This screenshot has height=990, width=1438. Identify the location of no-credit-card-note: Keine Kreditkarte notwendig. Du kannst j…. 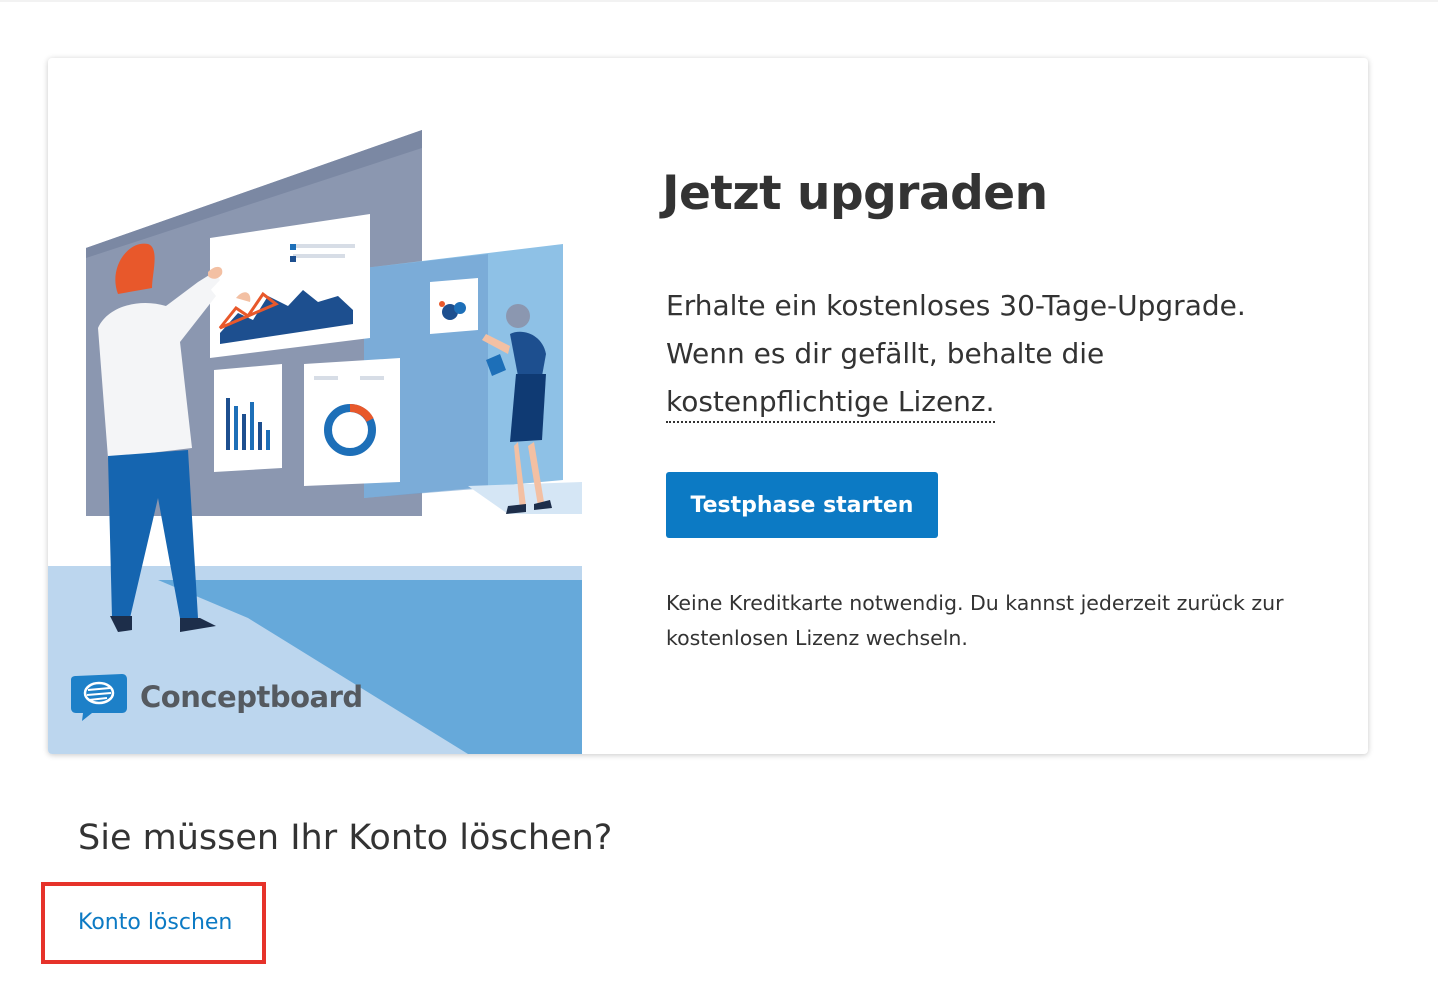
(975, 620).